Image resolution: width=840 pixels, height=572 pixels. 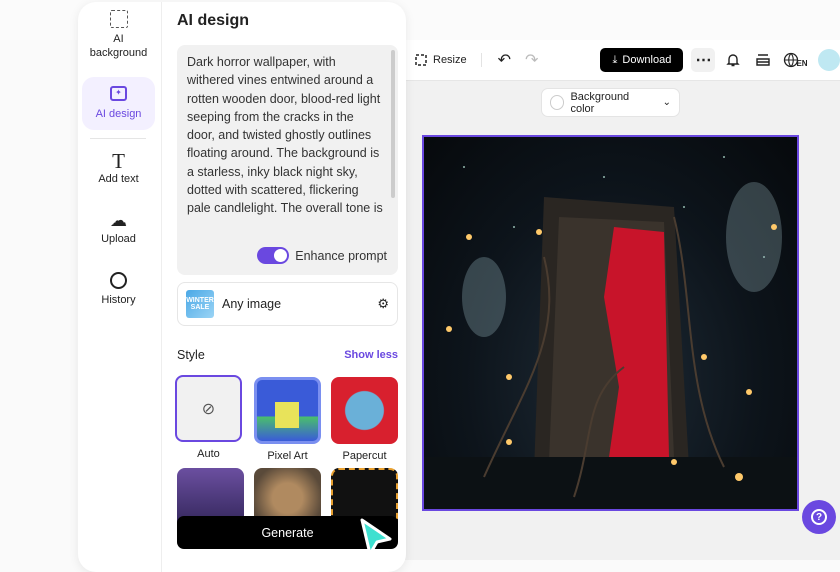 What do you see at coordinates (118, 138) in the screenshot?
I see `rail-divider` at bounding box center [118, 138].